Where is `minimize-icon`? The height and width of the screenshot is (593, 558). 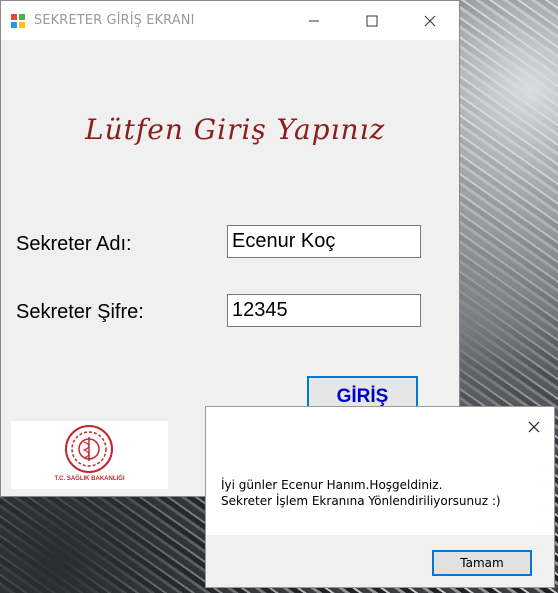 minimize-icon is located at coordinates (314, 20).